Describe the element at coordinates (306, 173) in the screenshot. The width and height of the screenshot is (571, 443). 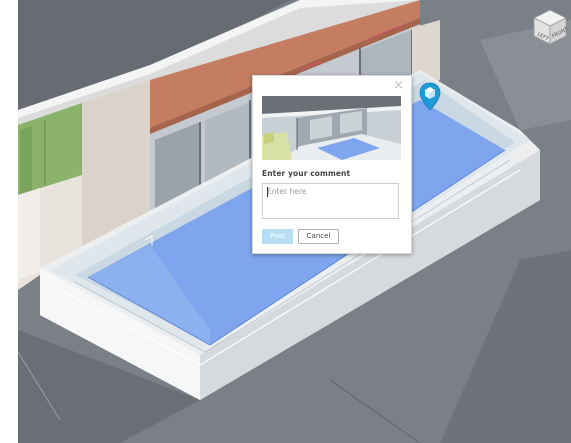
I see `comment-prompt-label: Enter your comment` at that location.